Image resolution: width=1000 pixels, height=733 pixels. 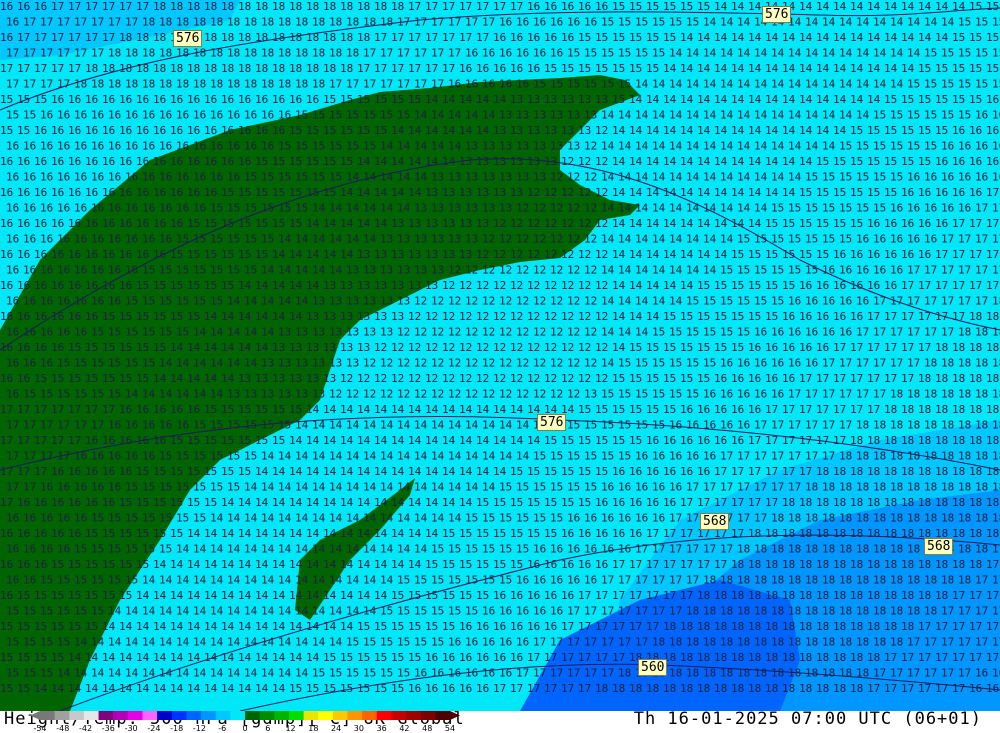 What do you see at coordinates (199, 728) in the screenshot?
I see `scale-tick-label: -12` at bounding box center [199, 728].